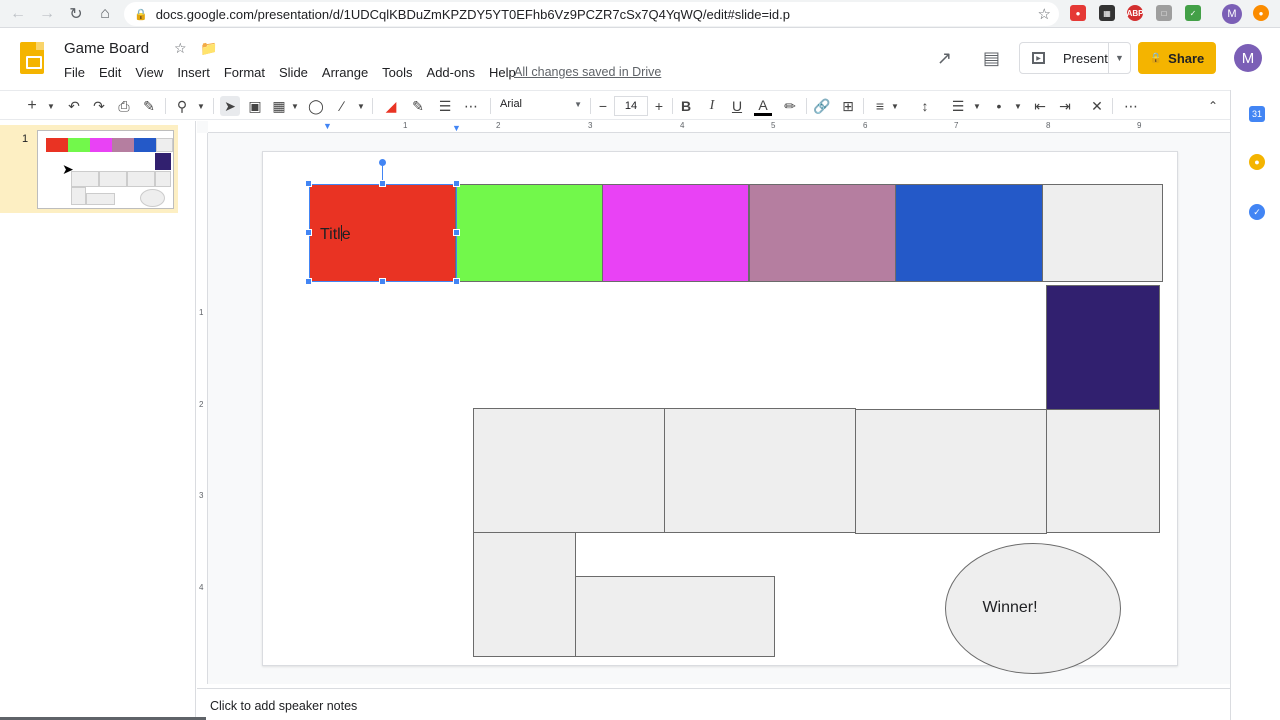 The width and height of the screenshot is (1280, 720). What do you see at coordinates (712, 106) in the screenshot?
I see `italic-button: I` at bounding box center [712, 106].